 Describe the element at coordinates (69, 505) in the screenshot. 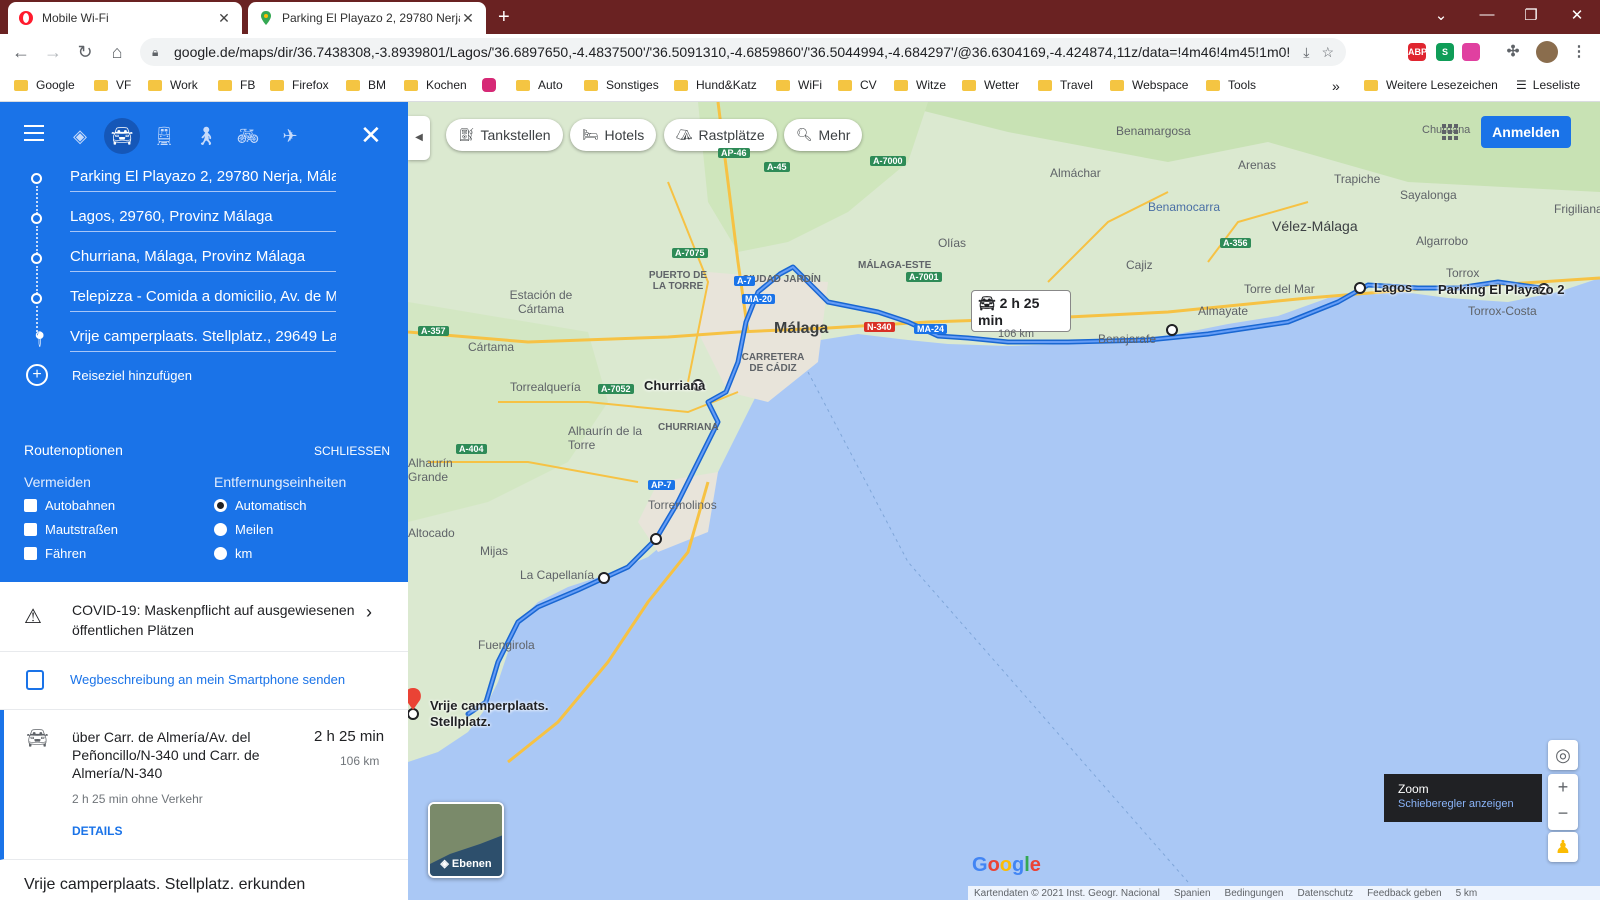

I see `avoid-highways-checkbox: Autobahnen` at that location.